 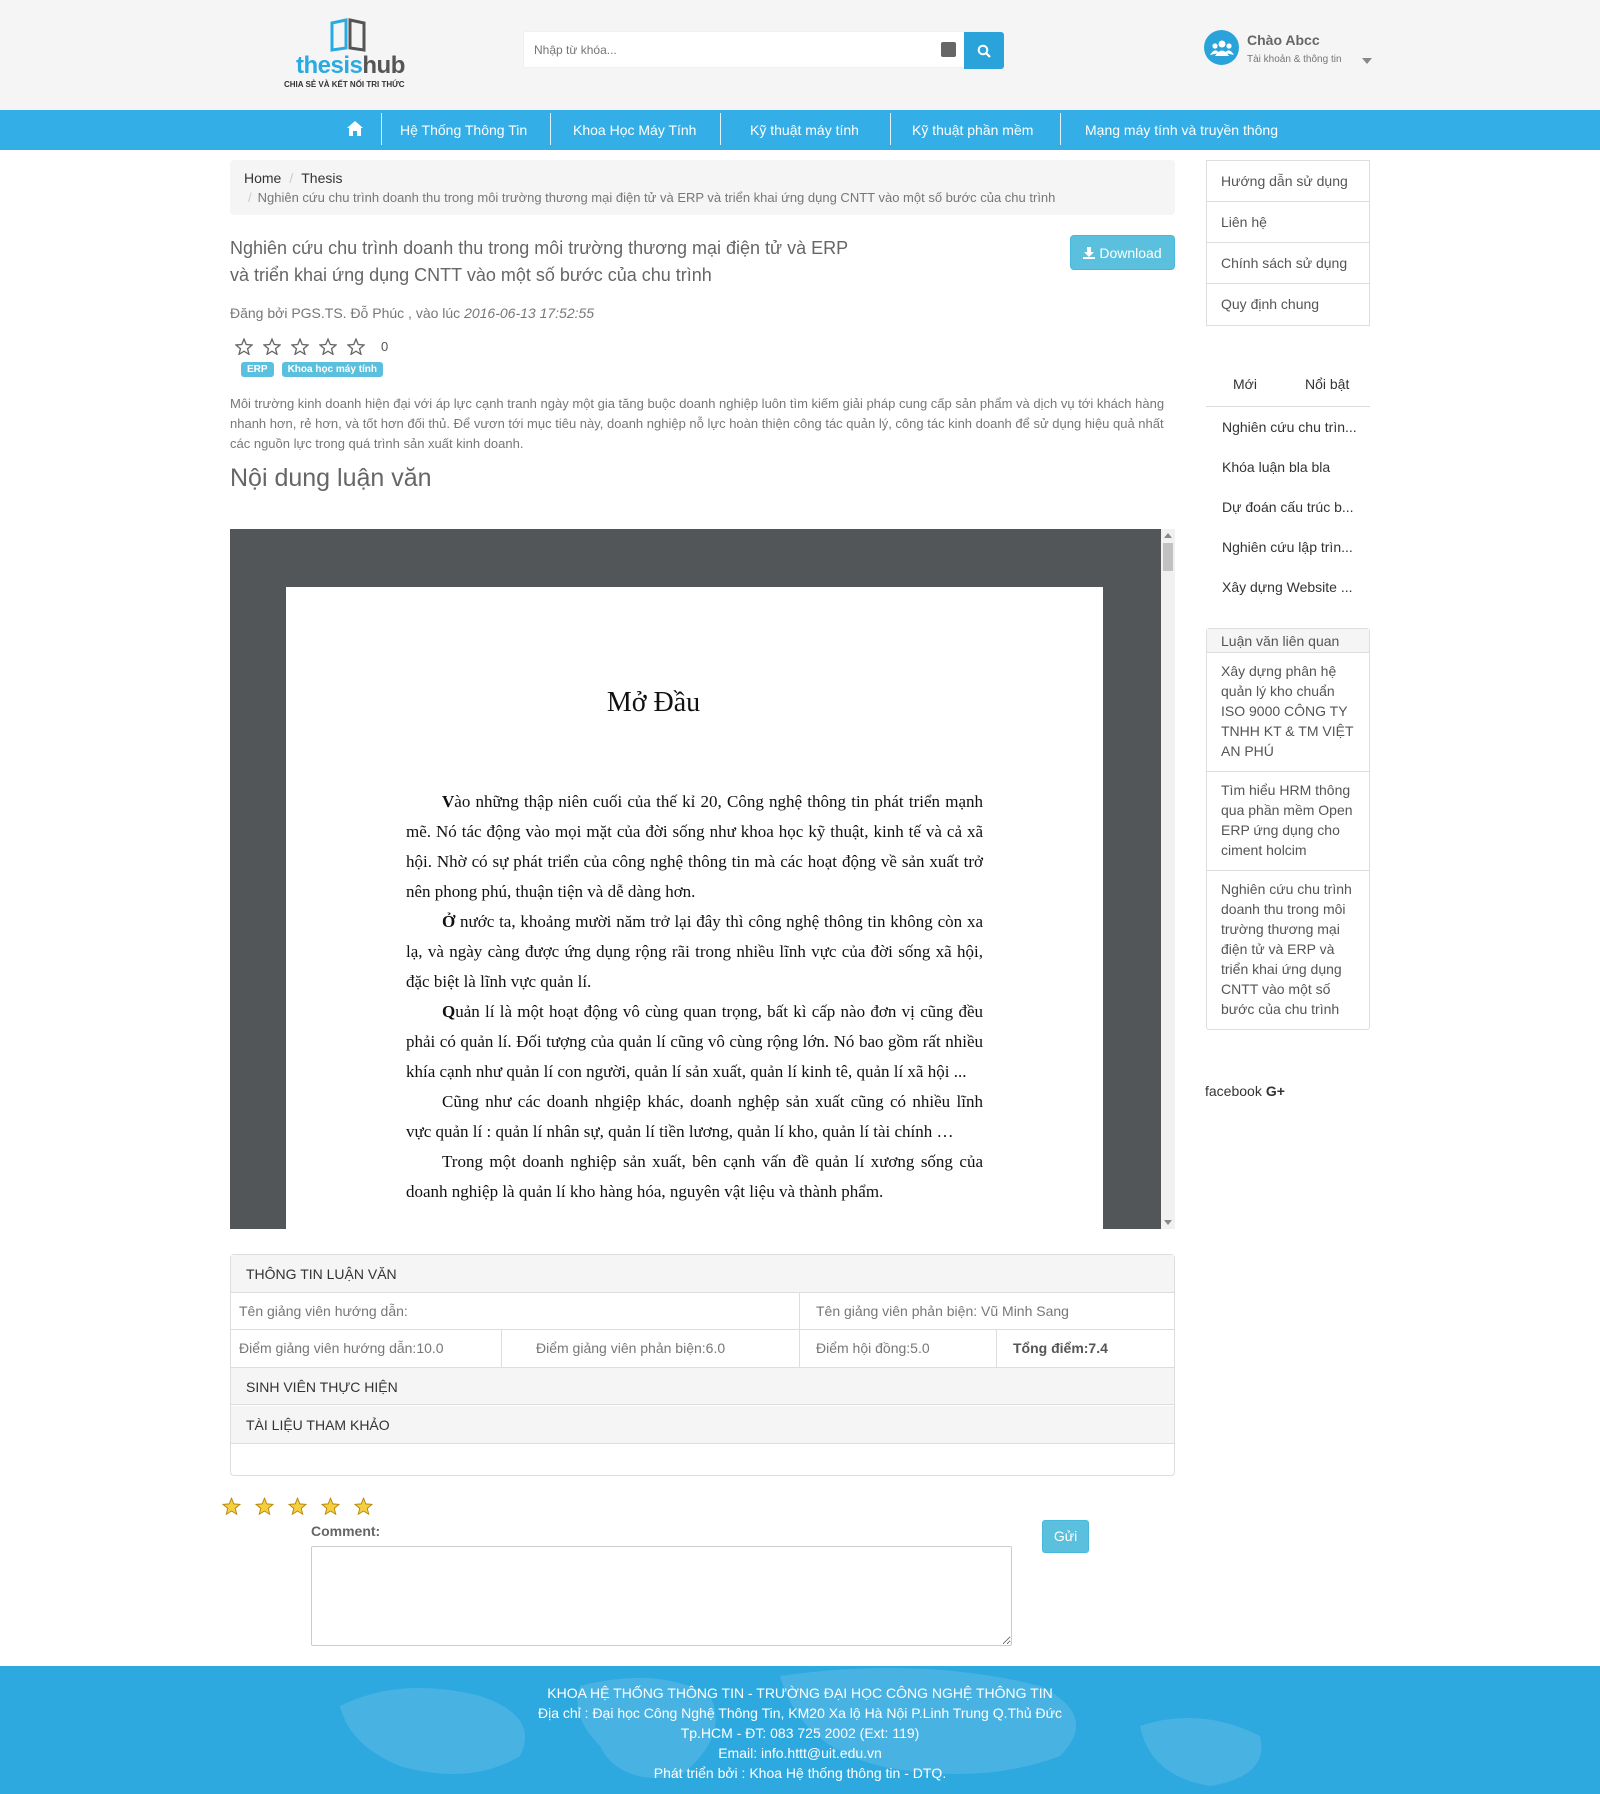 I want to click on students-header: SINH VIÊN THỰC HIỆN, so click(x=702, y=1386).